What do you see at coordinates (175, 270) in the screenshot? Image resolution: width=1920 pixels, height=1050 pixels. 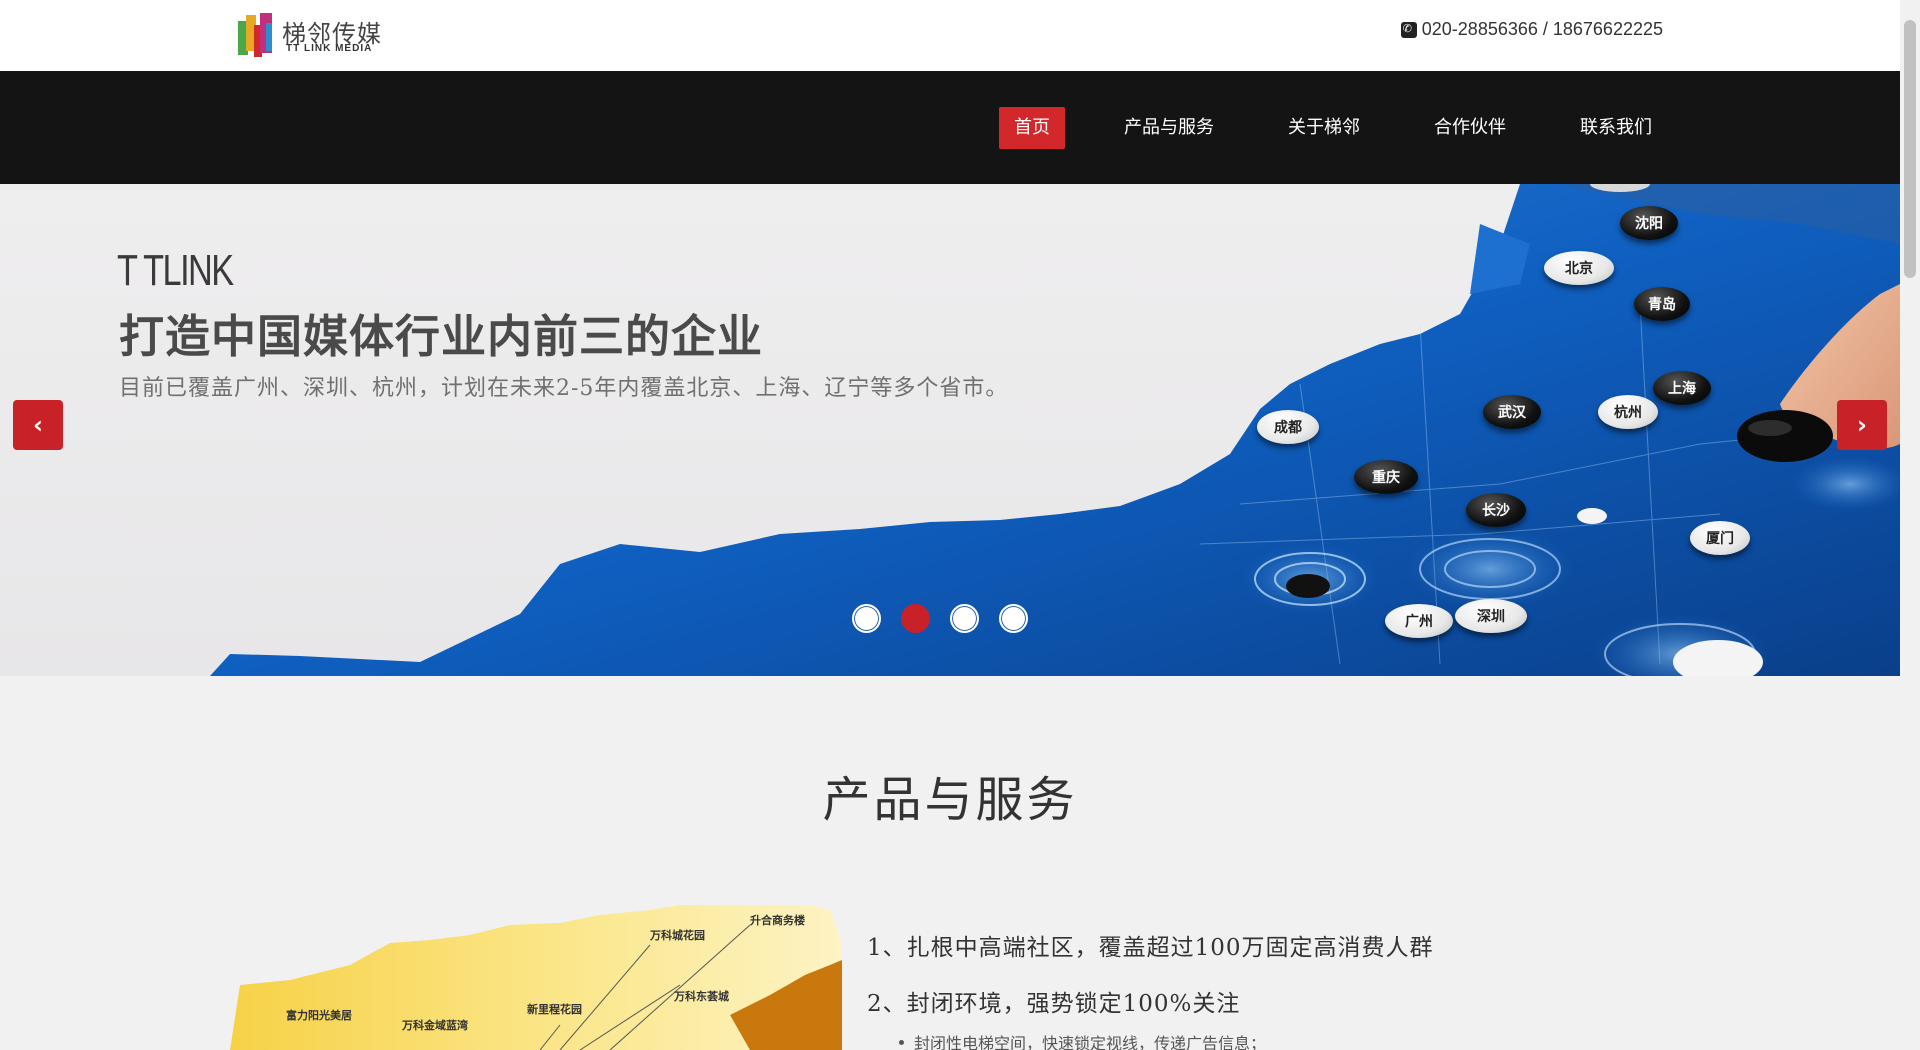 I see `hero-brand: T TLINK` at bounding box center [175, 270].